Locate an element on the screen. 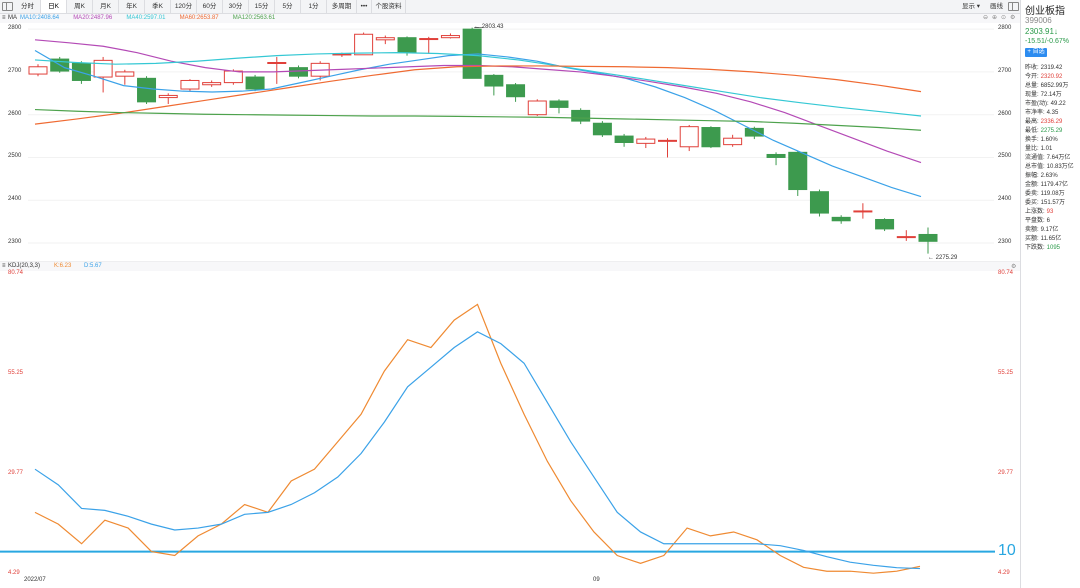 This screenshot has height=588, width=1080. stat-label: 平盘数: is located at coordinates (1035, 221).